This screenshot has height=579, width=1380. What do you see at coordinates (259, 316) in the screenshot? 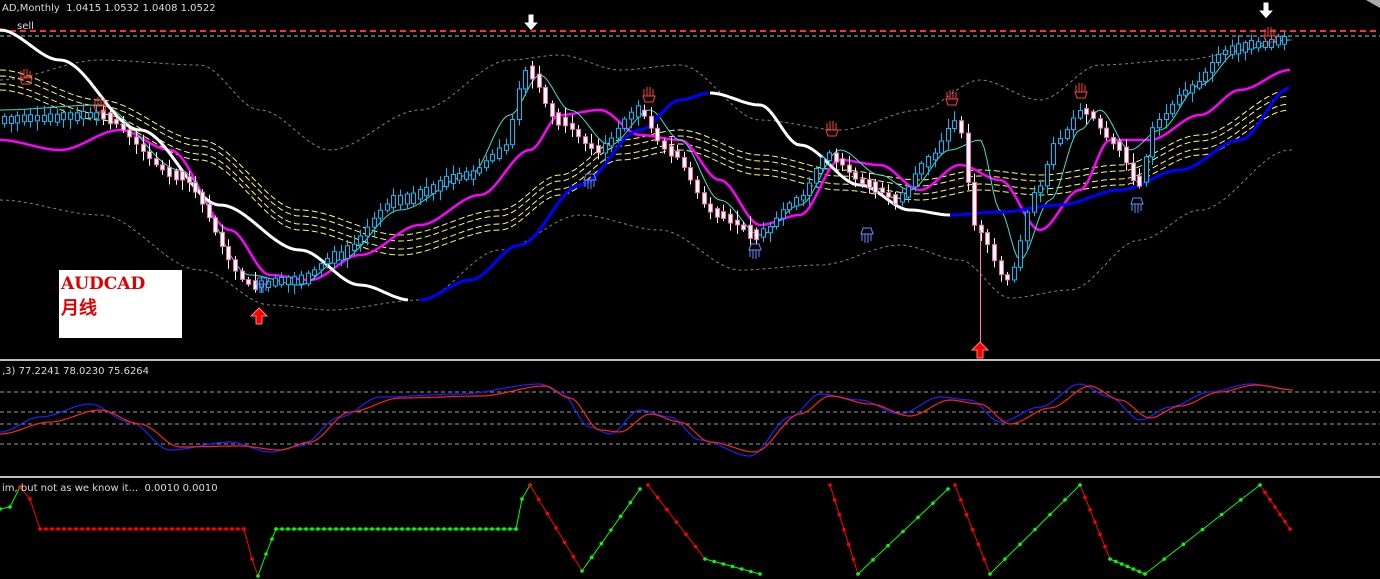
I see `buy-arrow-icon` at bounding box center [259, 316].